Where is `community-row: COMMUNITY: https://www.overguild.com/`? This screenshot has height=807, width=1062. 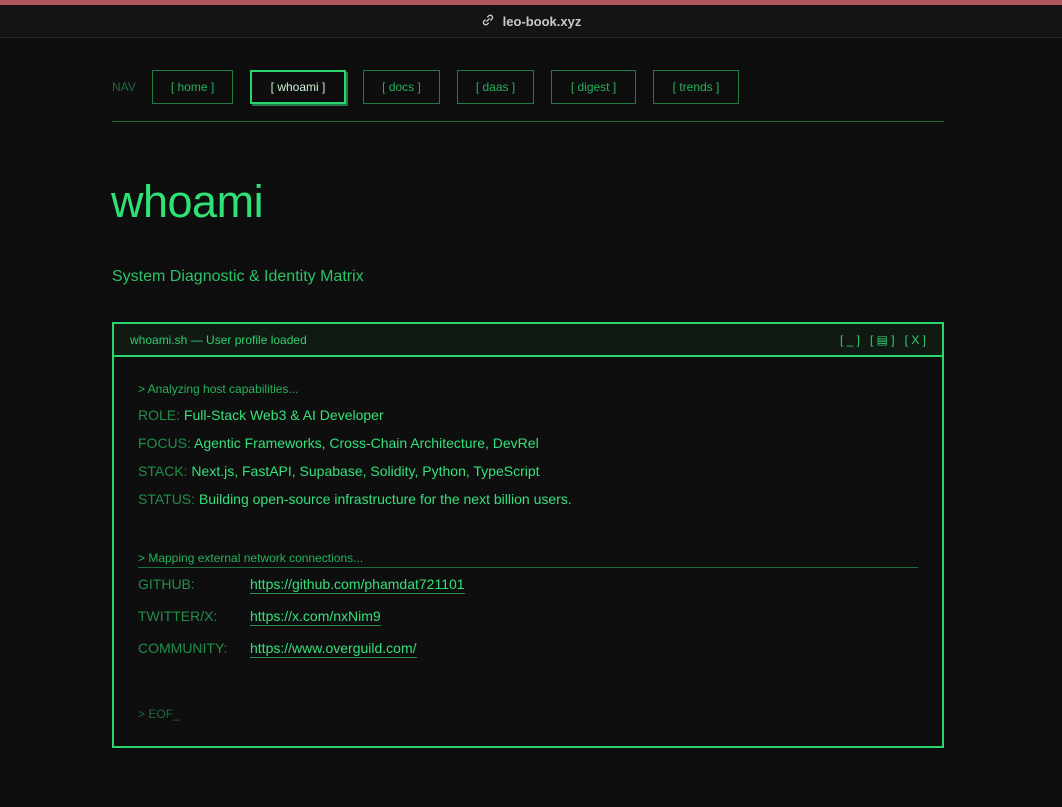 community-row: COMMUNITY: https://www.overguild.com/ is located at coordinates (277, 649).